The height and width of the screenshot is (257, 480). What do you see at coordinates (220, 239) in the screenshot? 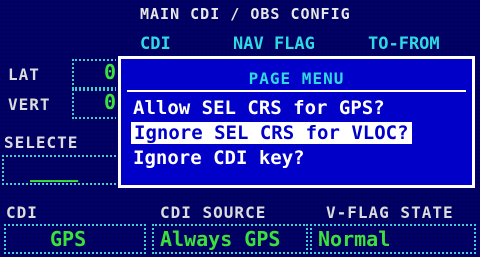
I see `cdi-source-value: Always GPS` at bounding box center [220, 239].